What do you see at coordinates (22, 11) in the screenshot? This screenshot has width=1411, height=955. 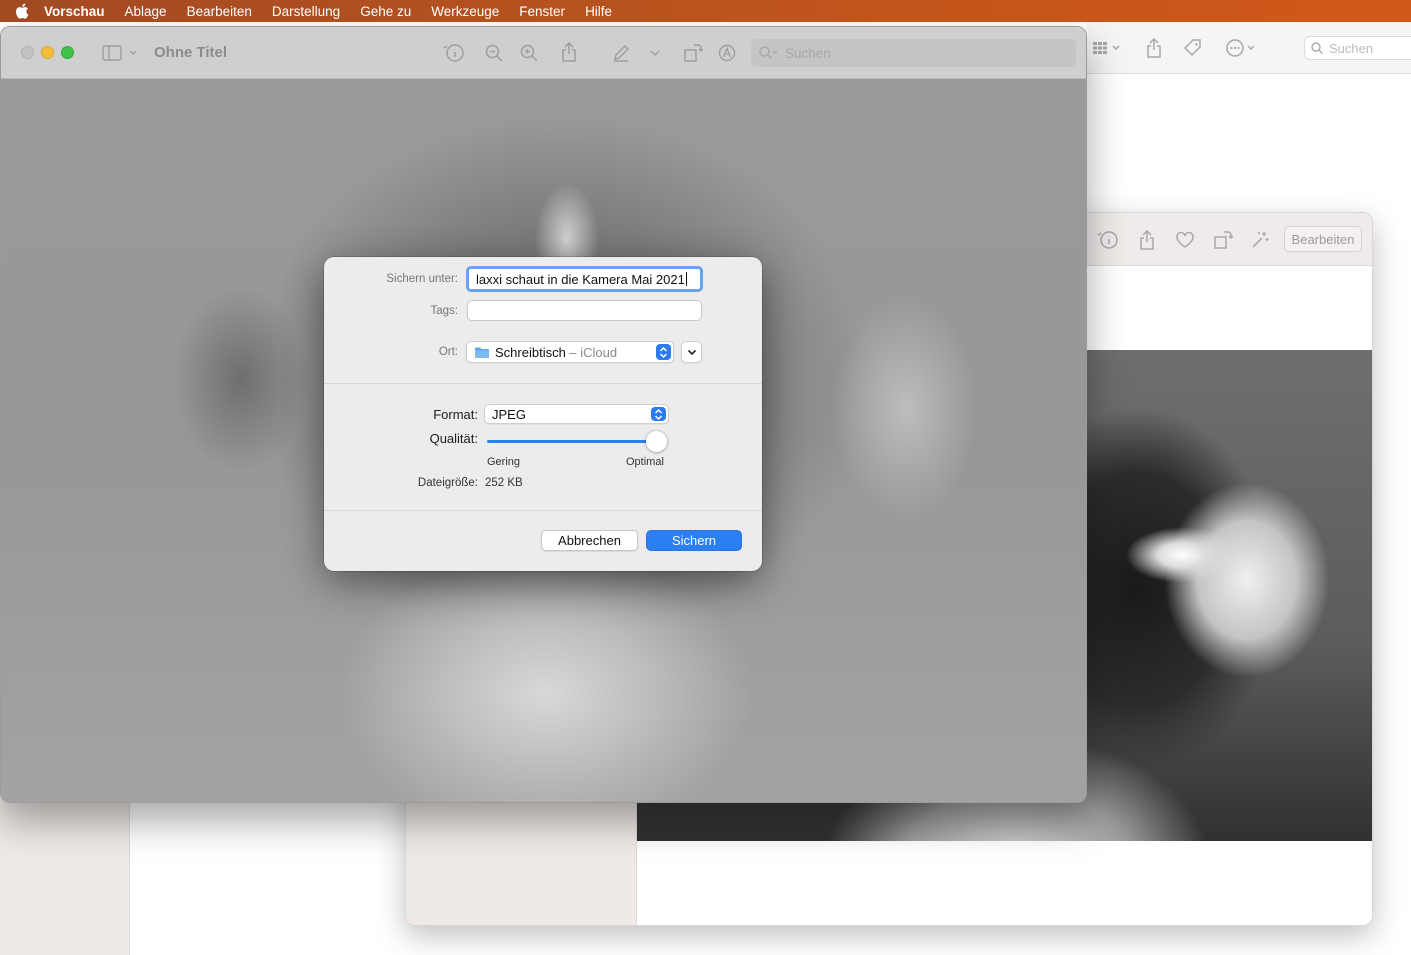 I see `apple-menu-icon` at bounding box center [22, 11].